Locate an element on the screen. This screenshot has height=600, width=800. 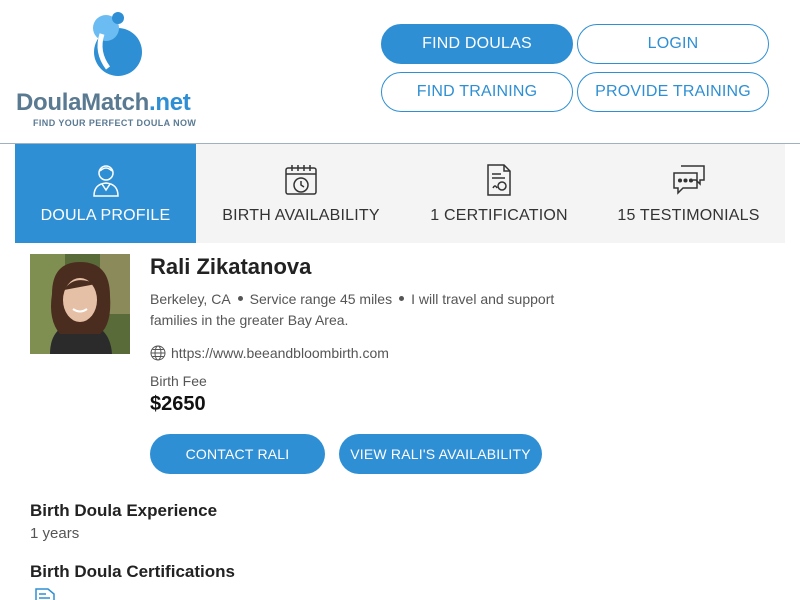
experience-value: 1 years is located at coordinates (55, 533).